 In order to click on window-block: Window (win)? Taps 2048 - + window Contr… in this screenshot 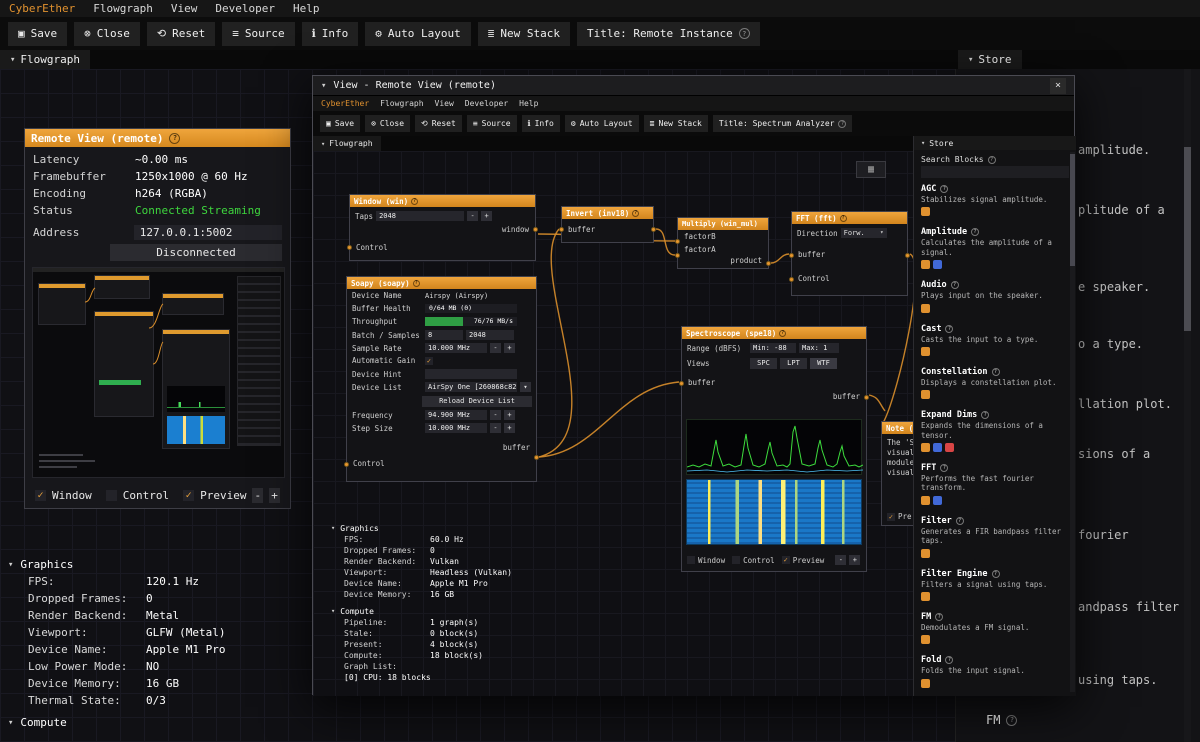, I will do `click(442, 227)`.